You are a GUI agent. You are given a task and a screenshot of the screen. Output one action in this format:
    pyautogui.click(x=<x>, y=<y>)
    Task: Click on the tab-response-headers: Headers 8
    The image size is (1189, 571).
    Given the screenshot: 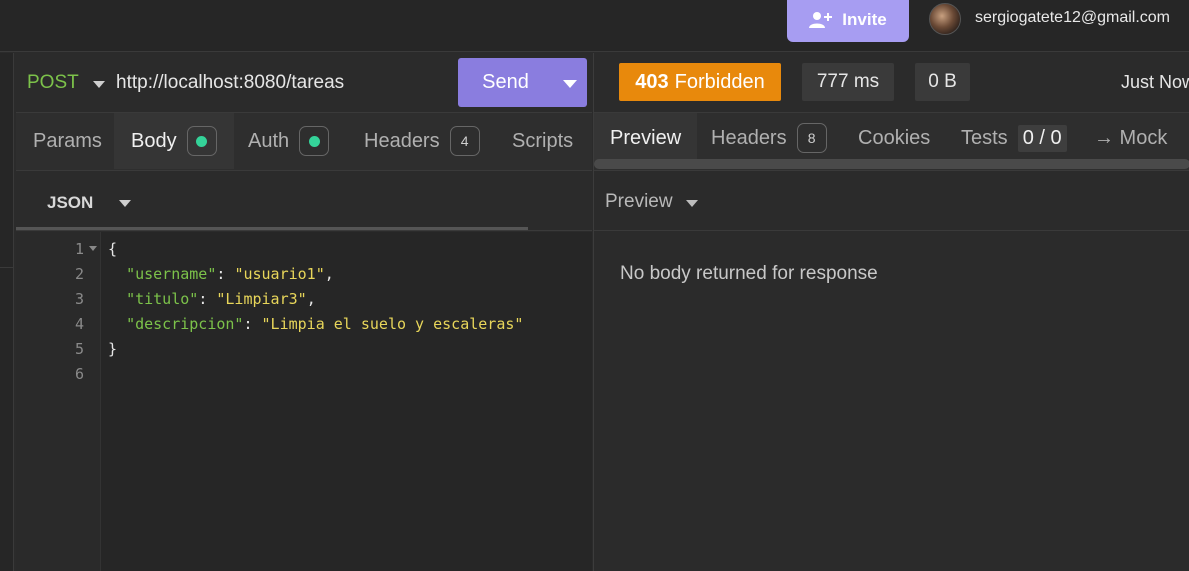 What is the action you would take?
    pyautogui.click(x=769, y=138)
    